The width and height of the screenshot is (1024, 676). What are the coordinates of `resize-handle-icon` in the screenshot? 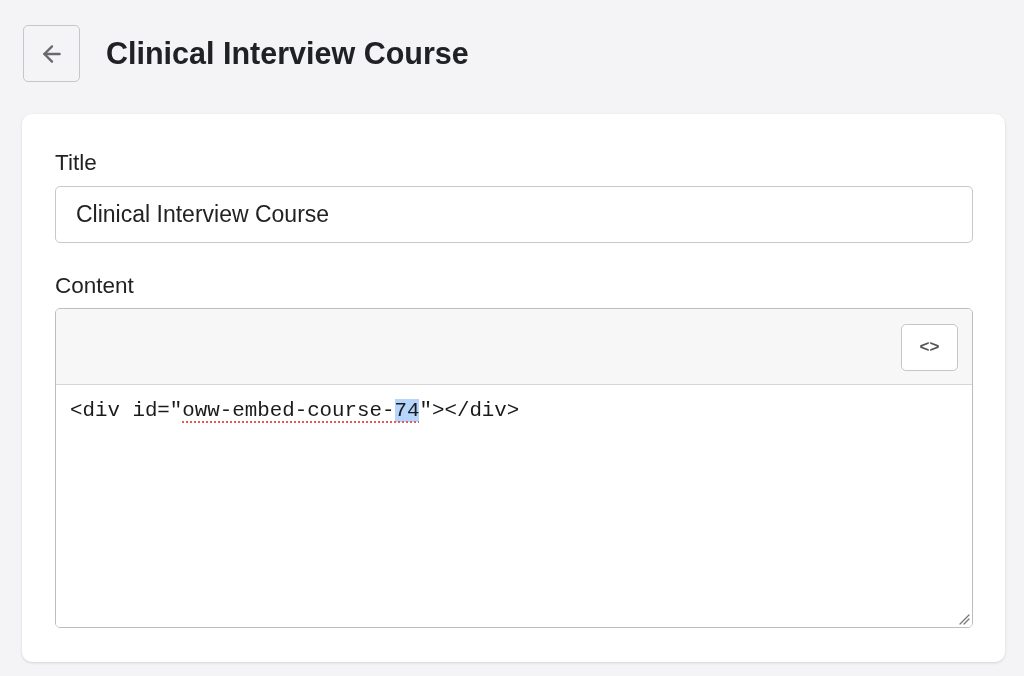 It's located at (964, 619).